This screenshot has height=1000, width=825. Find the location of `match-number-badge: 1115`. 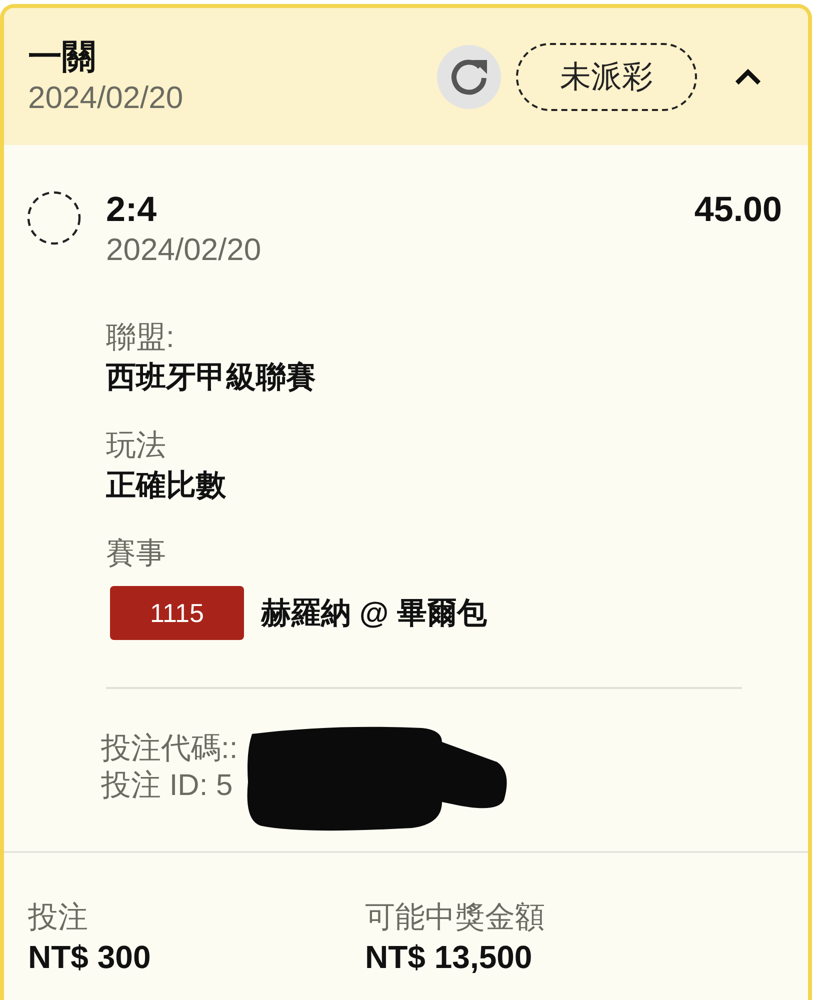

match-number-badge: 1115 is located at coordinates (177, 613).